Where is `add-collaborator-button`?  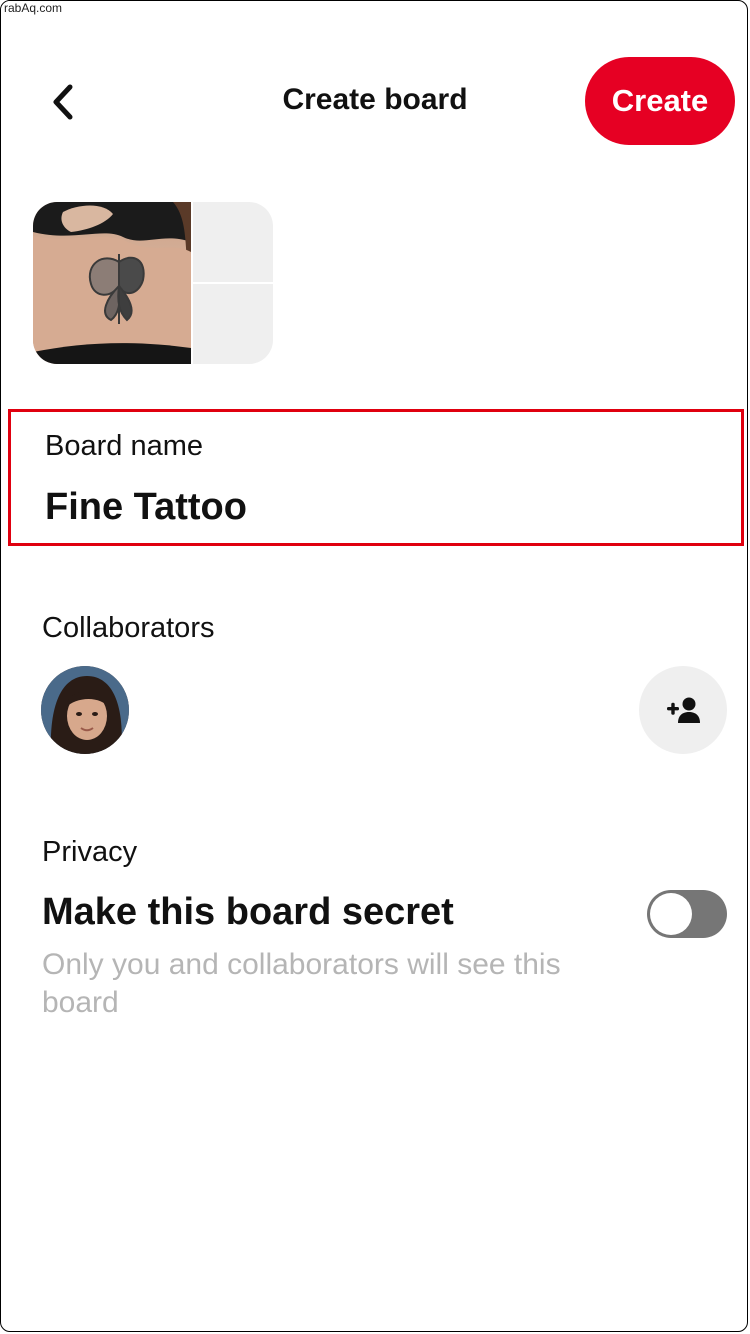
add-collaborator-button is located at coordinates (683, 710).